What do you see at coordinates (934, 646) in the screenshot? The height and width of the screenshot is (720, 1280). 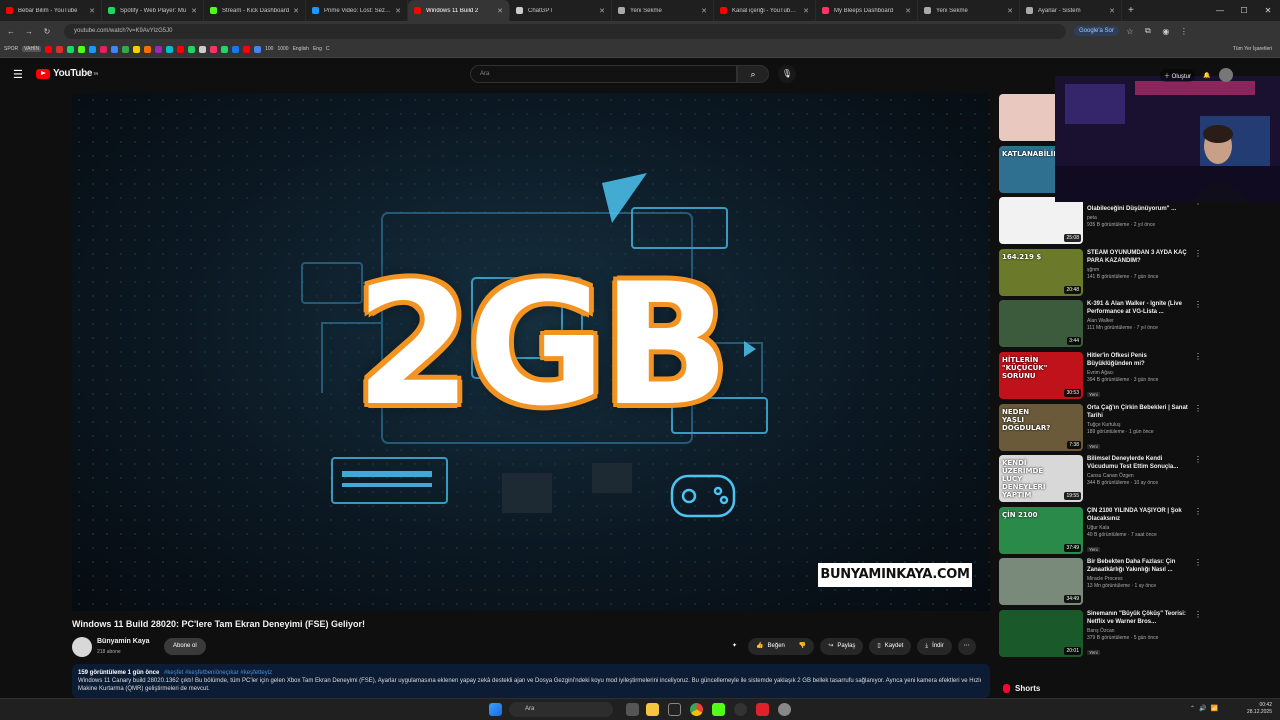 I see `download-button: ⤓ İndir` at bounding box center [934, 646].